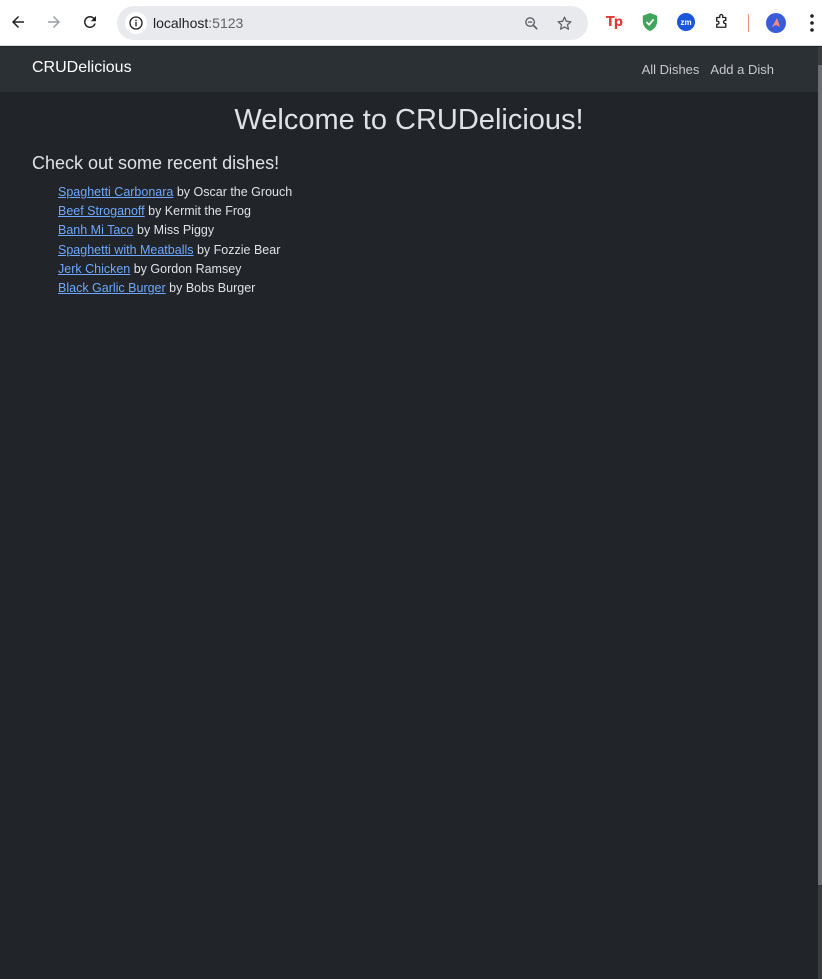 The height and width of the screenshot is (979, 822). What do you see at coordinates (409, 69) in the screenshot?
I see `app-navbar: CRUDelicious All Dishes Add a Dish` at bounding box center [409, 69].